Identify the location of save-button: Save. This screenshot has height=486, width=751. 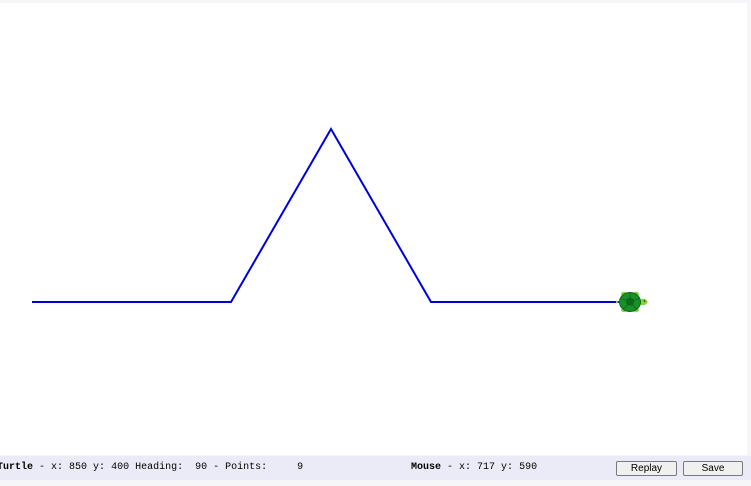
(713, 468).